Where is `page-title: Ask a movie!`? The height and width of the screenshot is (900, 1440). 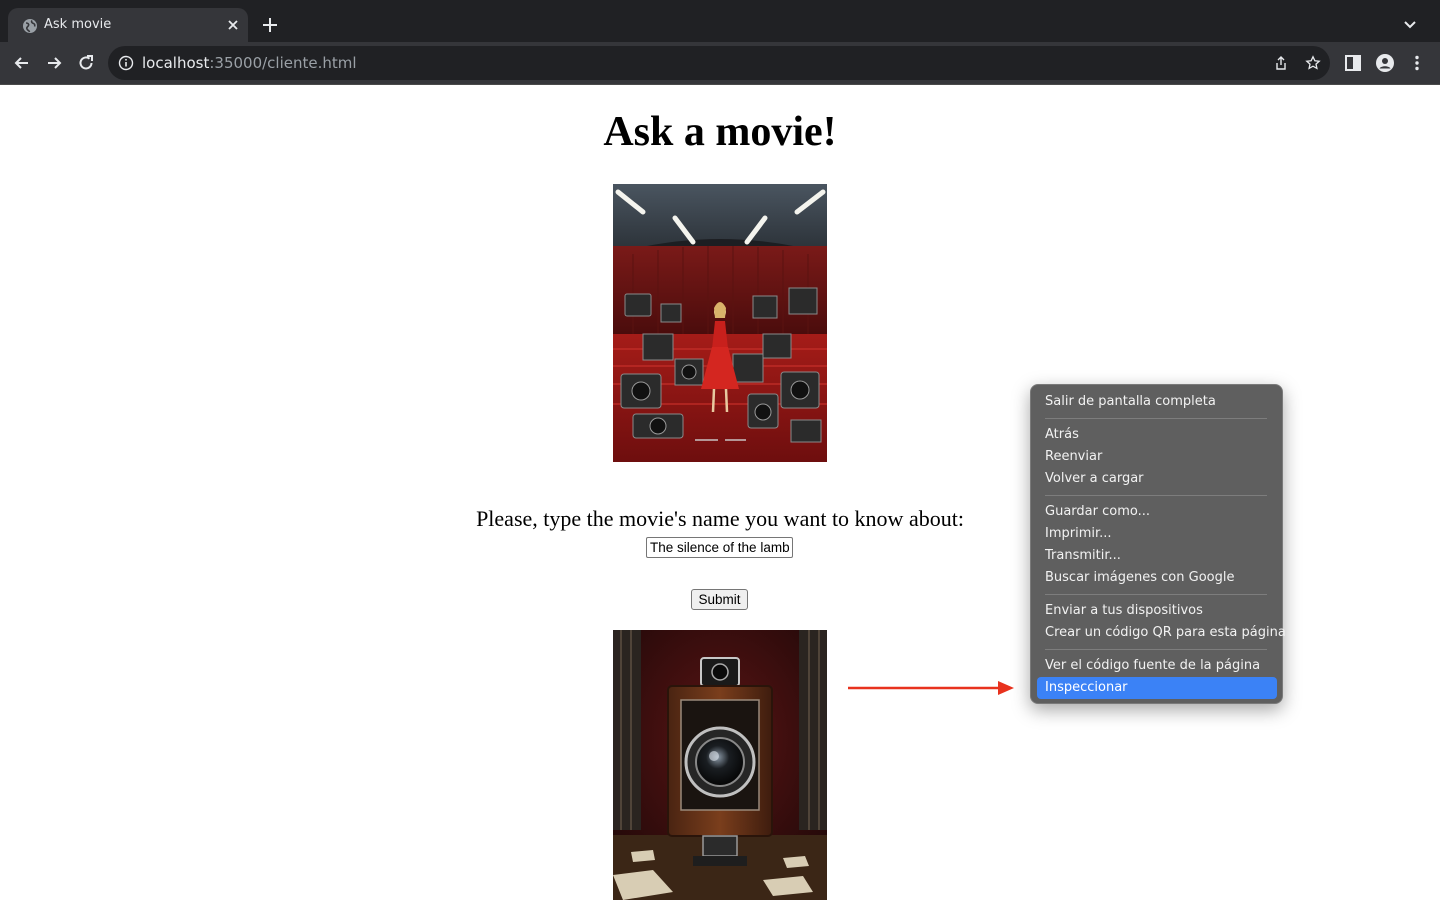
page-title: Ask a movie! is located at coordinates (720, 132).